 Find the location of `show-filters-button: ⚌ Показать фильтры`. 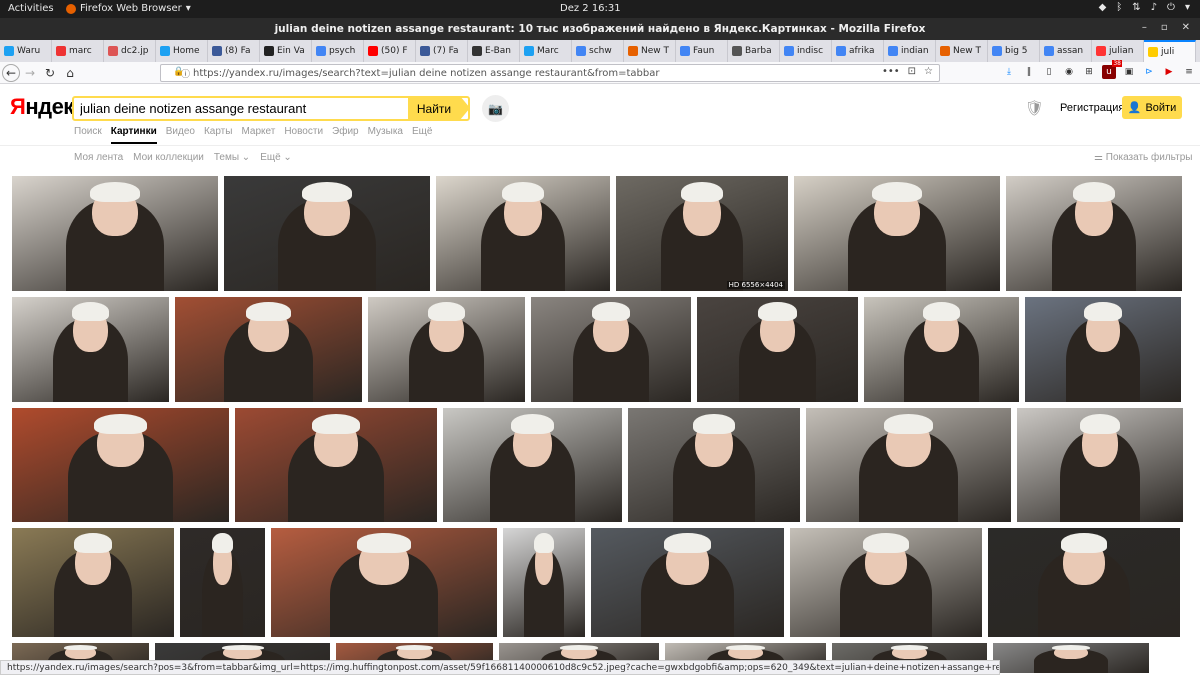

show-filters-button: ⚌ Показать фильтры is located at coordinates (1143, 157).